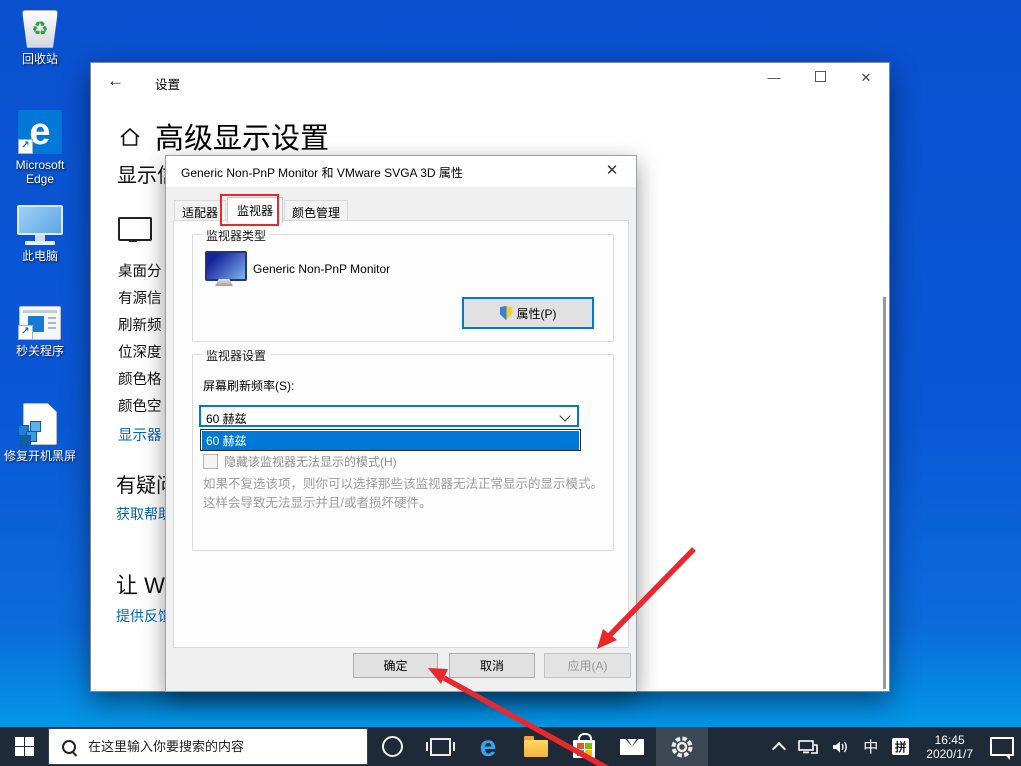 The width and height of the screenshot is (1021, 766). What do you see at coordinates (310, 462) in the screenshot?
I see `hide-modes-label: 隐藏该监视器无法显示的模式(H)` at bounding box center [310, 462].